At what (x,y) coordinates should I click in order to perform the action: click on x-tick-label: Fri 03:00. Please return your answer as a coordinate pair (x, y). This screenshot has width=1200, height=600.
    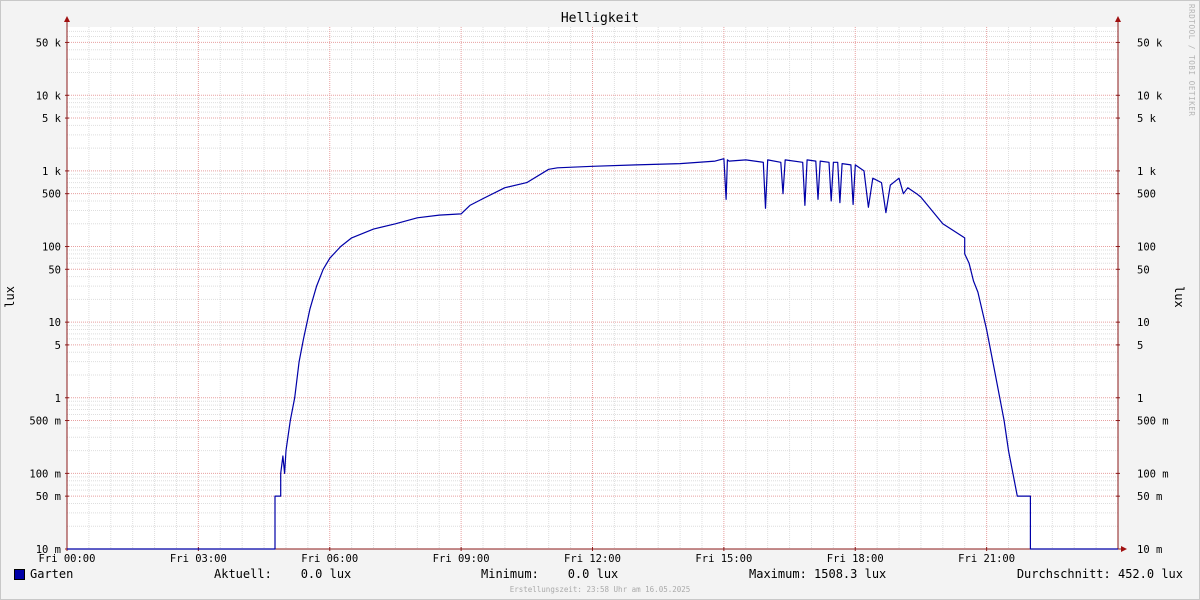
    Looking at the image, I should click on (198, 559).